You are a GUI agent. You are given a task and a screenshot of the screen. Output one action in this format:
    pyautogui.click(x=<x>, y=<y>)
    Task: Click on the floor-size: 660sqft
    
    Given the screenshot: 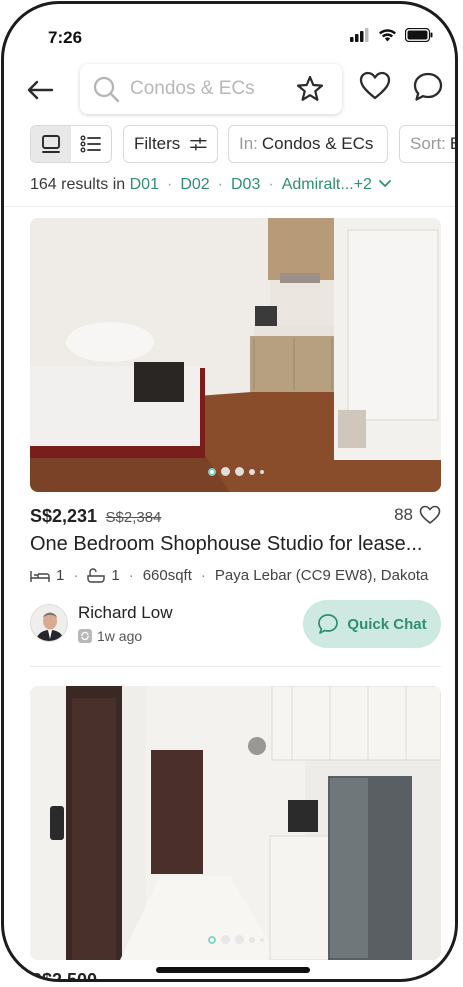 What is the action you would take?
    pyautogui.click(x=167, y=575)
    